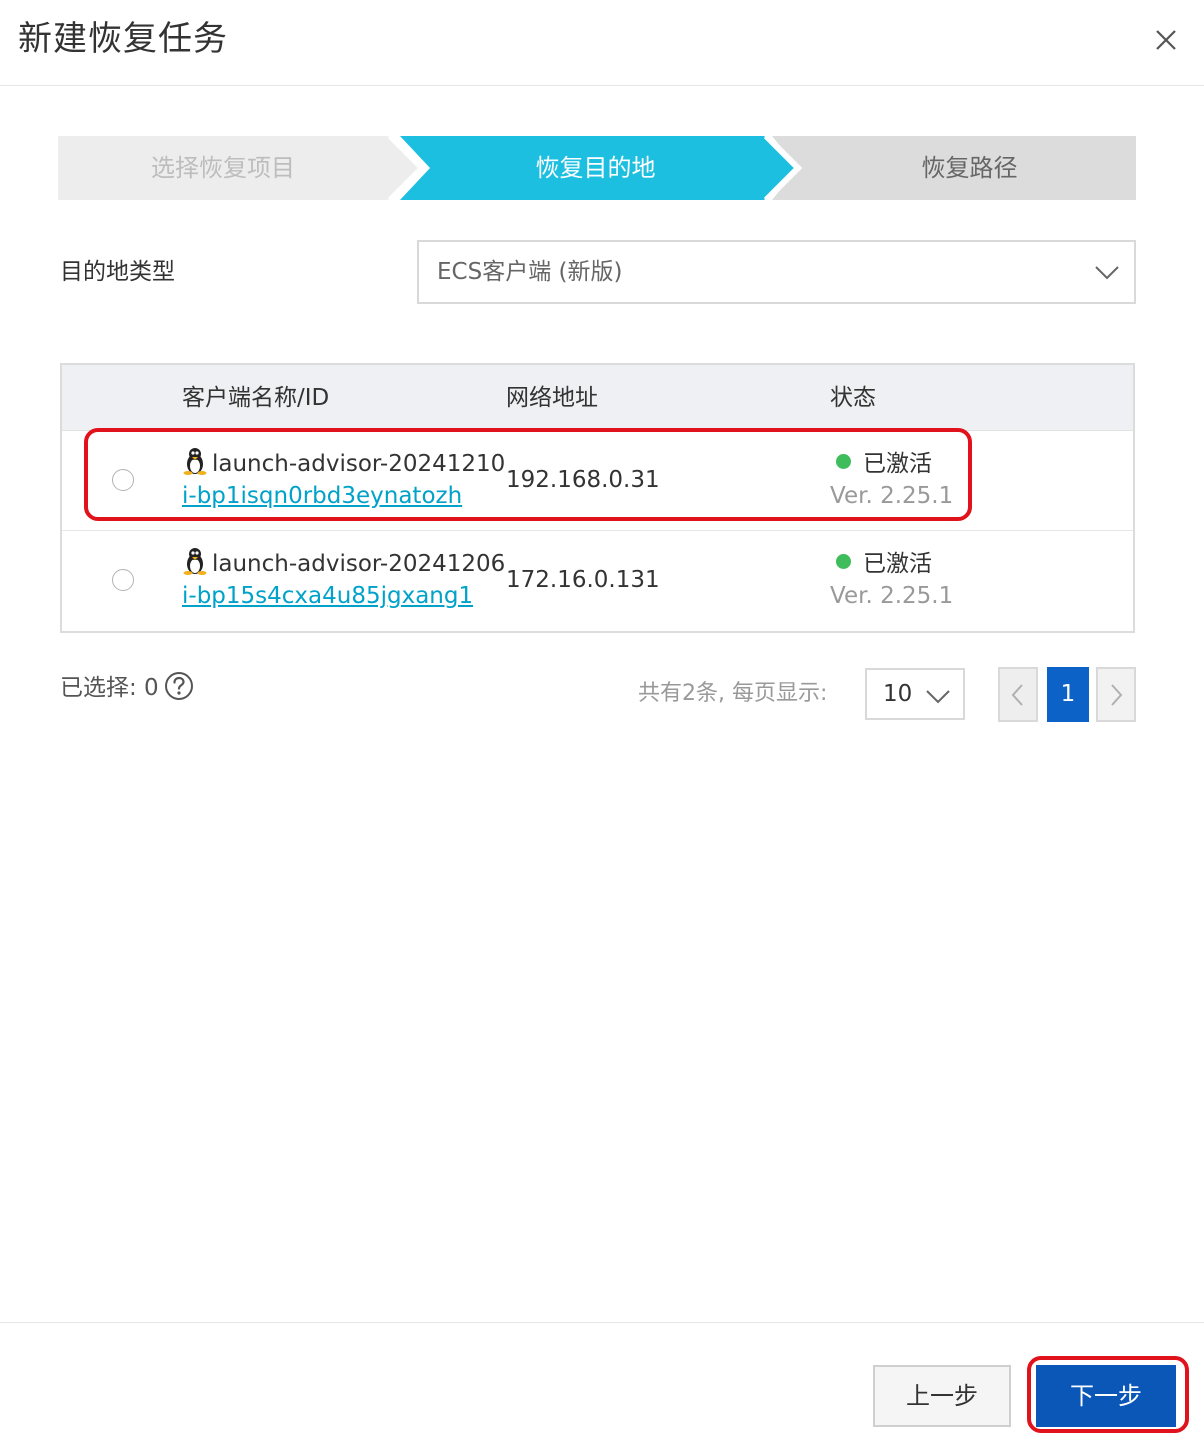 The image size is (1204, 1452). What do you see at coordinates (583, 580) in the screenshot?
I see `client-ip: 172.16.0.131` at bounding box center [583, 580].